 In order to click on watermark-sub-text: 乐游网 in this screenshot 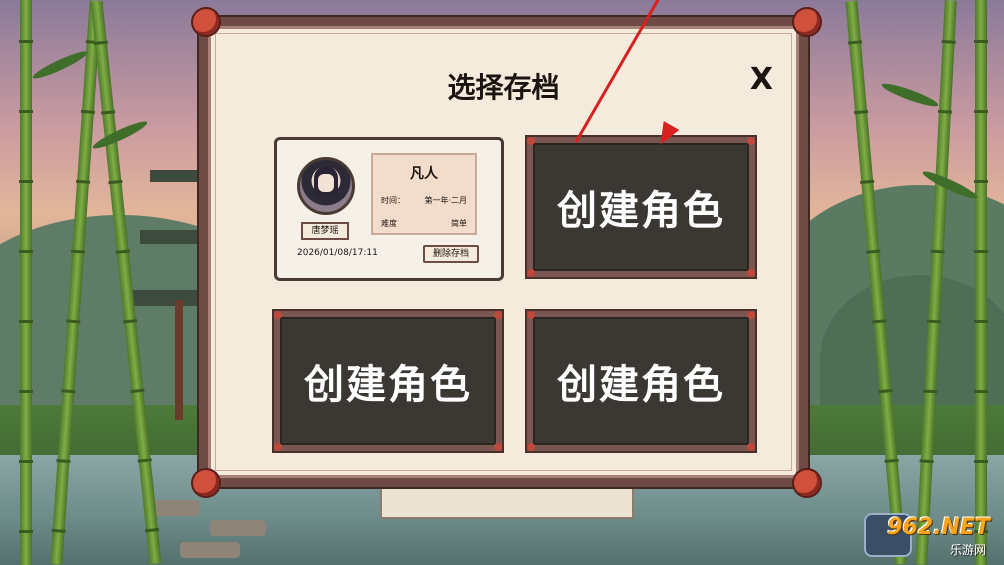, I will do `click(967, 550)`.